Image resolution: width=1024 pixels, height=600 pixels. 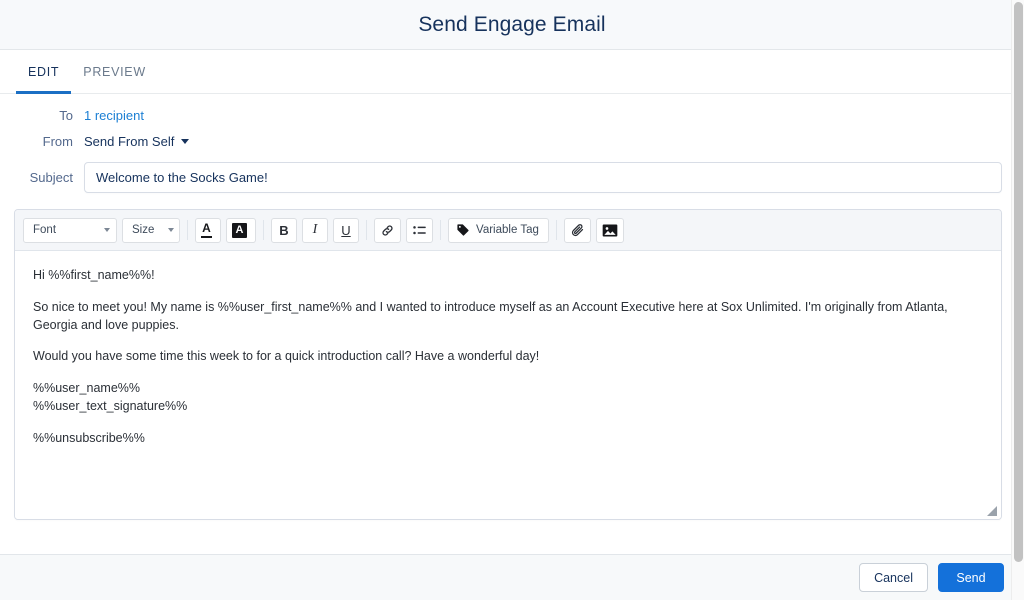 I want to click on editor-toolbar: Font Size A A B I U Variable Tag, so click(x=508, y=230).